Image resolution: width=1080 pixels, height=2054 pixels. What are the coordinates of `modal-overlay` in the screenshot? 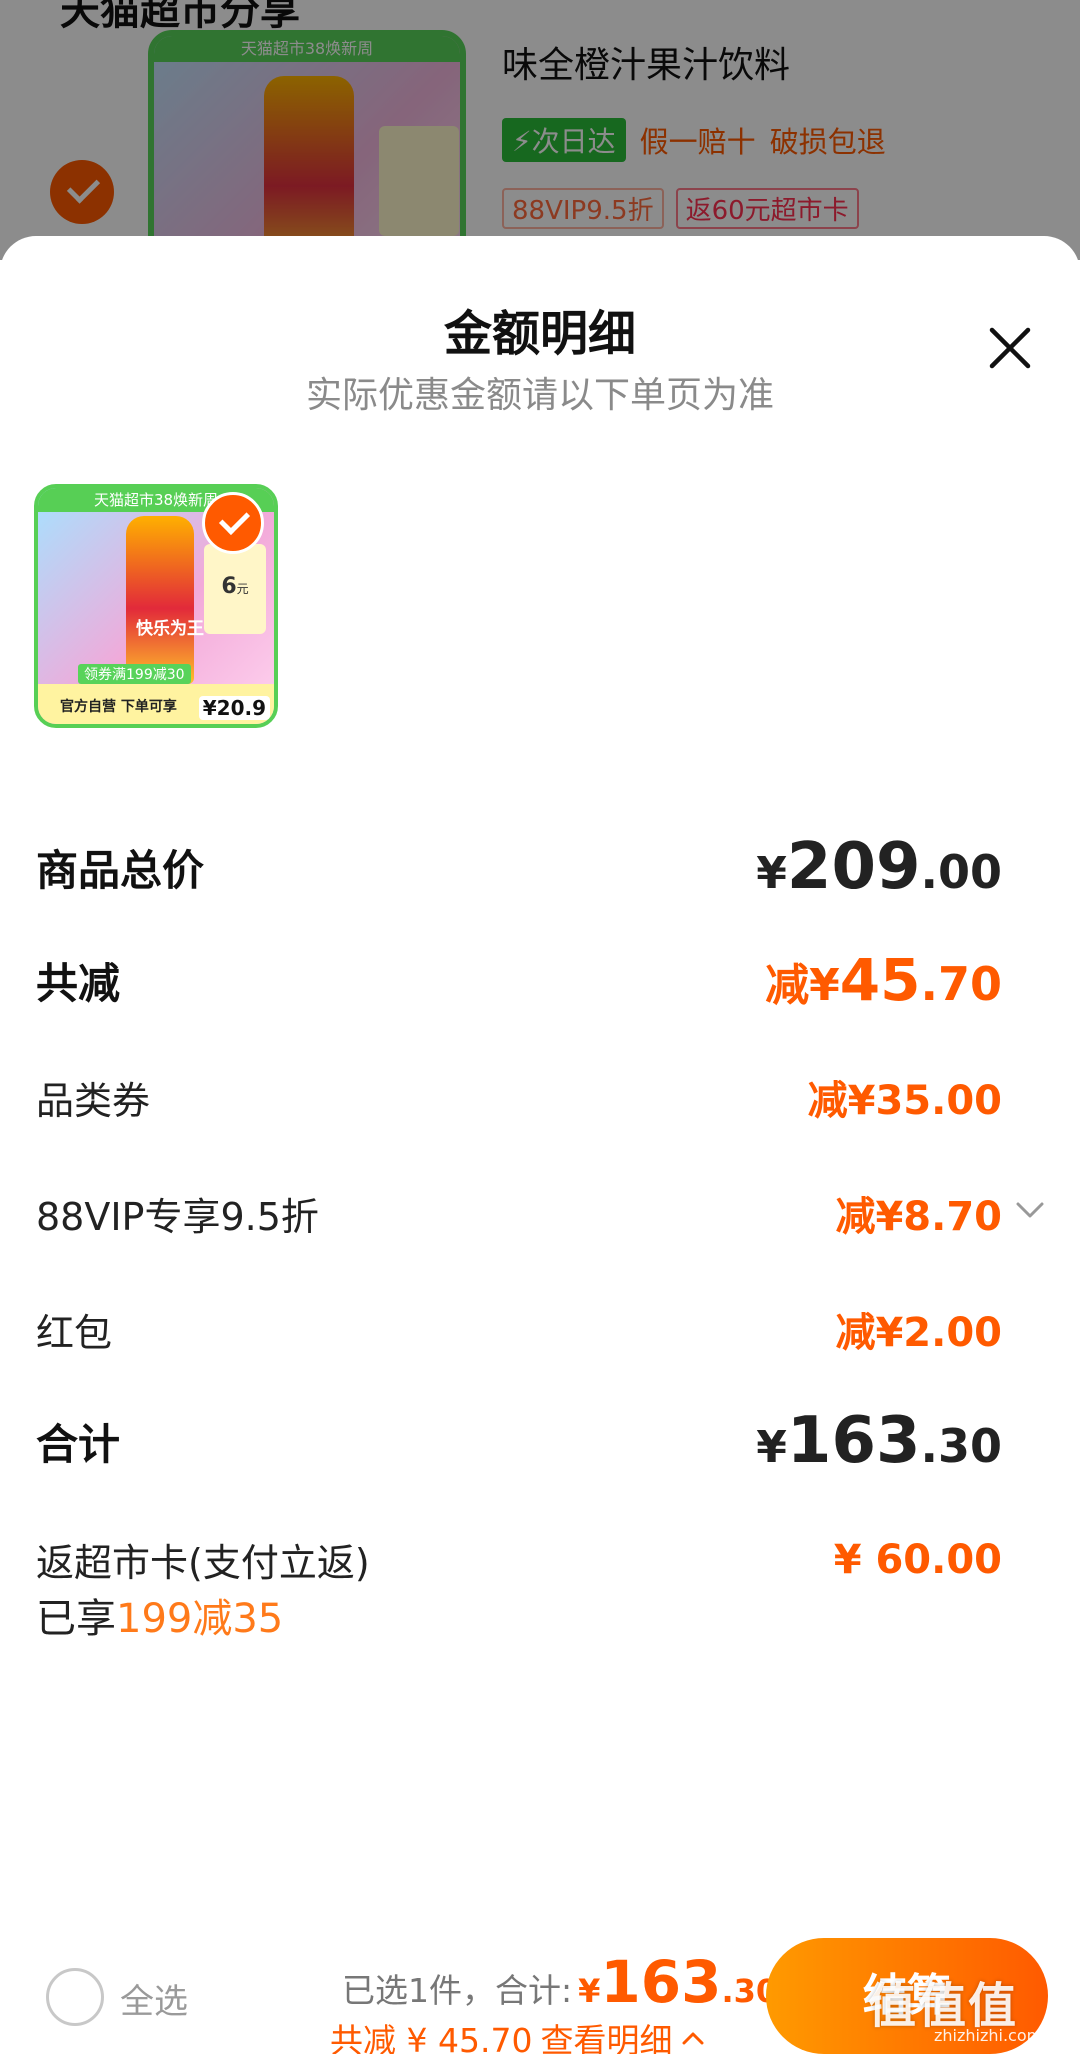 It's located at (540, 130).